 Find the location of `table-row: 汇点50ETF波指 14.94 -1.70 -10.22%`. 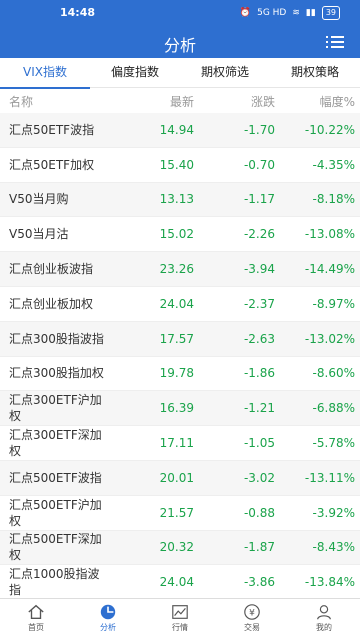

table-row: 汇点50ETF波指 14.94 -1.70 -10.22% is located at coordinates (180, 130).